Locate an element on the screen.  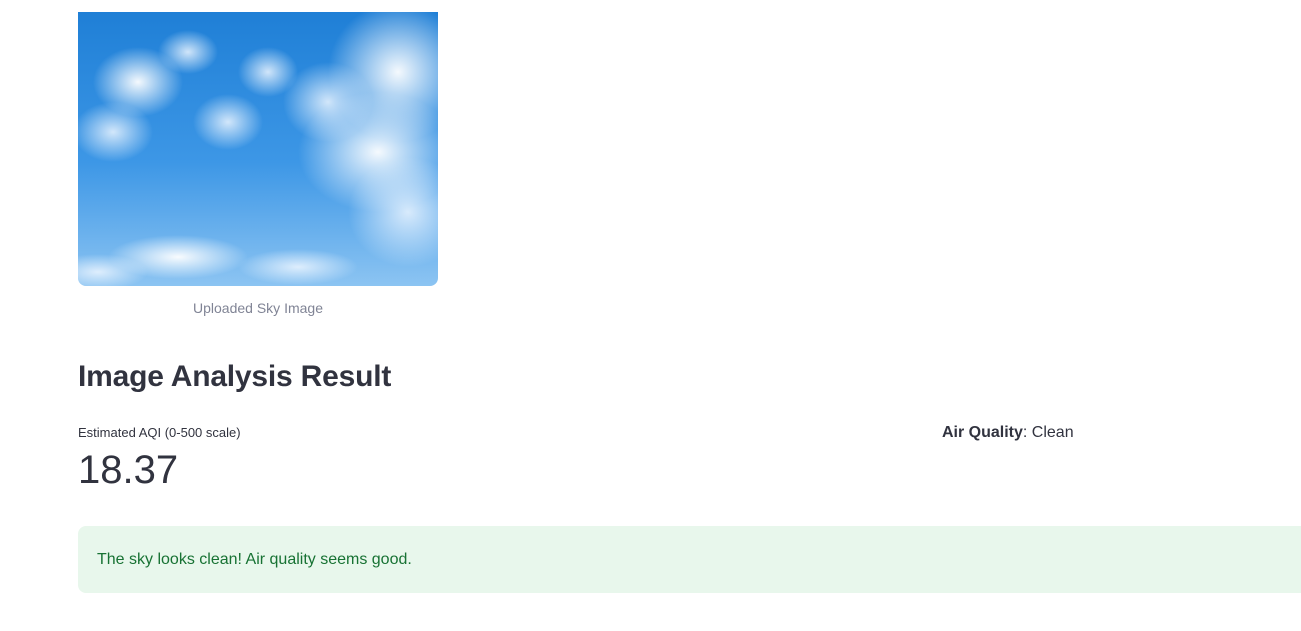
air-quality-status: Air Quality: Clean is located at coordinates (1008, 433).